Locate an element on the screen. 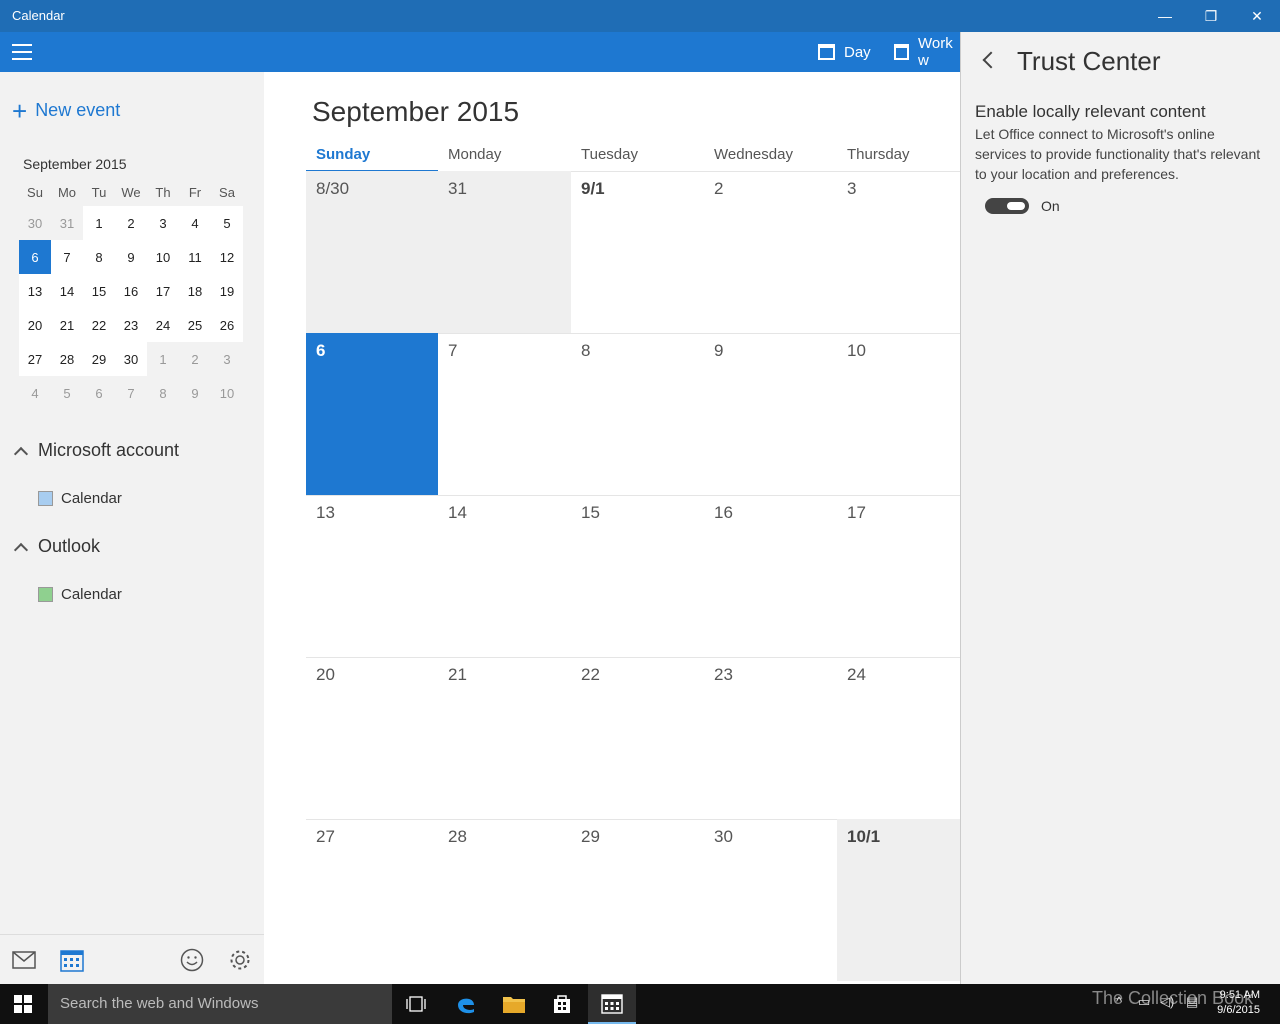  mini-calendar-day: 22 is located at coordinates (99, 325).